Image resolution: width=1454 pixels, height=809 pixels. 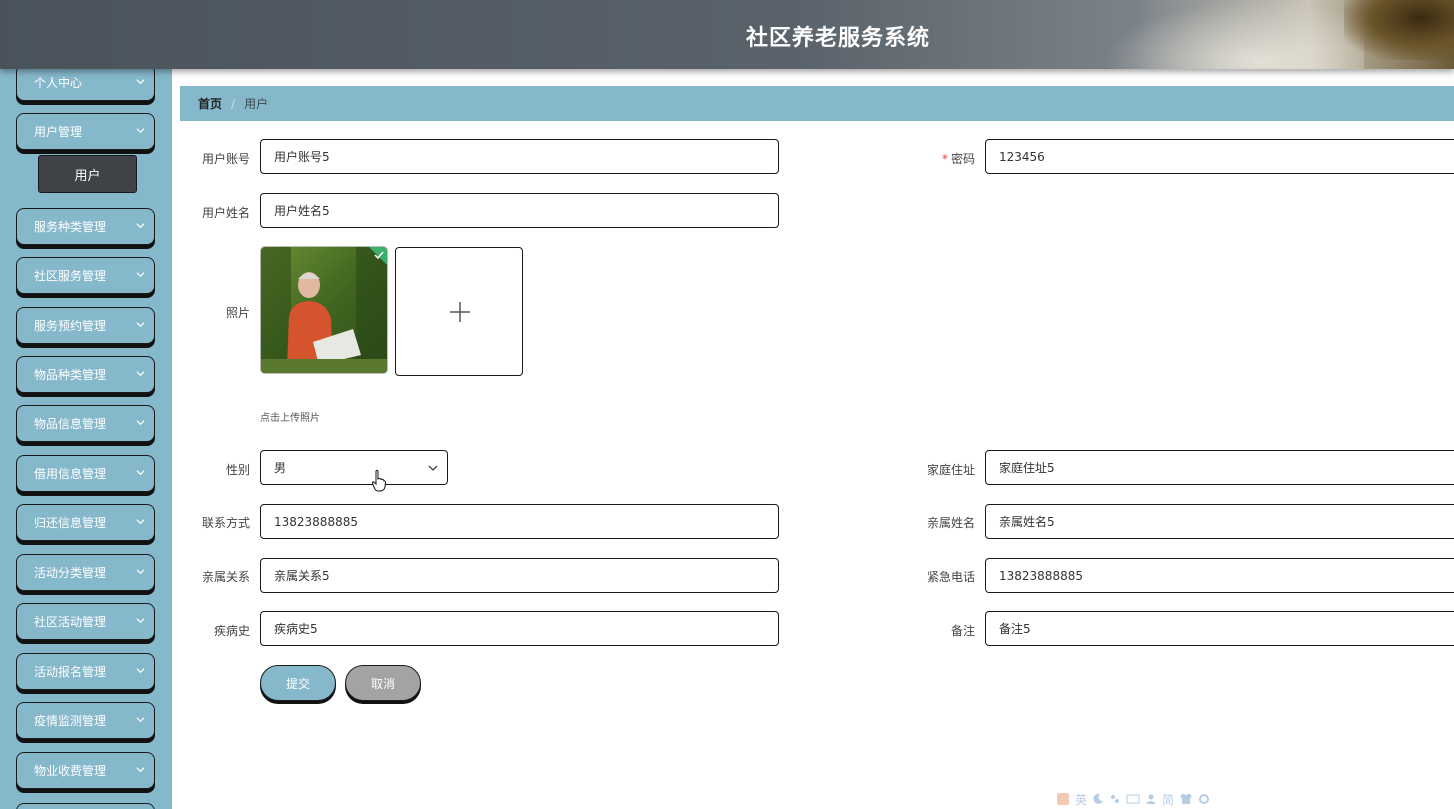 I want to click on sidebar-item-service-booking: 服务预约管理, so click(x=85, y=325).